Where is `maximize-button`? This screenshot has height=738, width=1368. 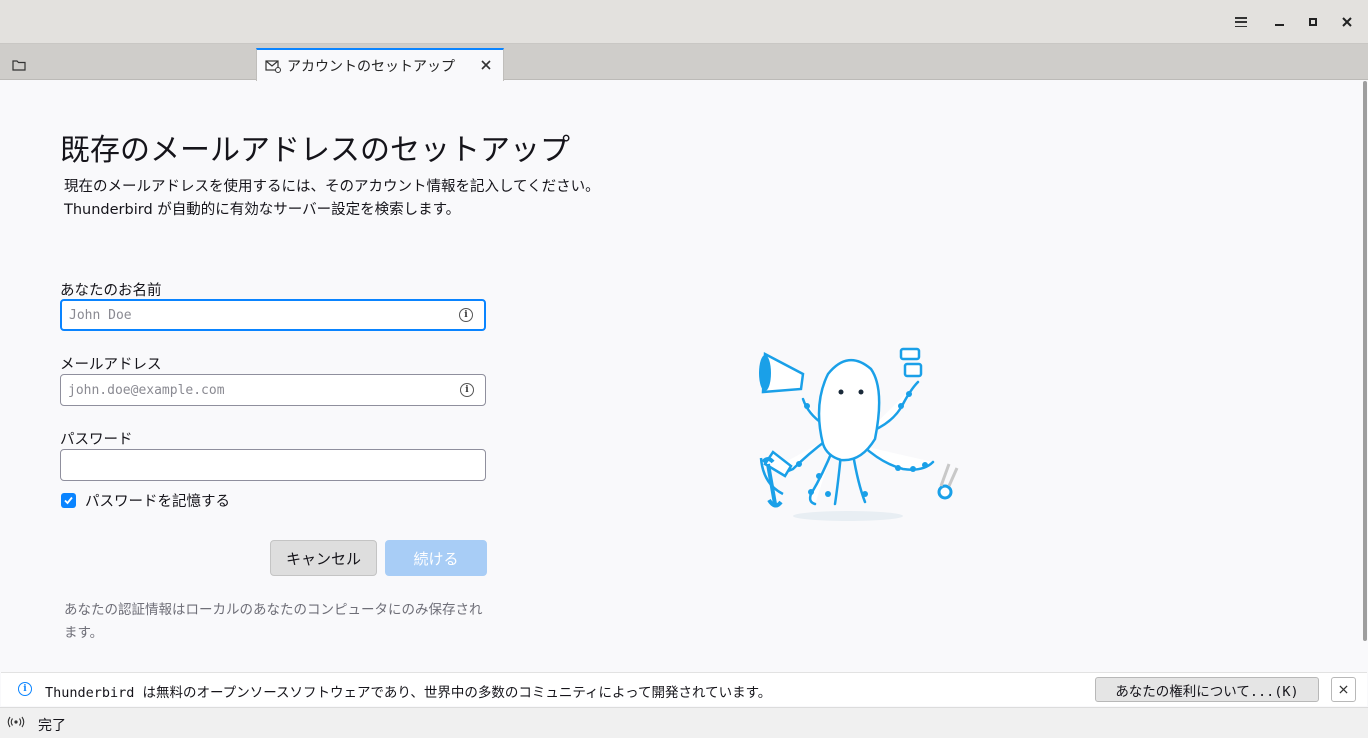
maximize-button is located at coordinates (1313, 22).